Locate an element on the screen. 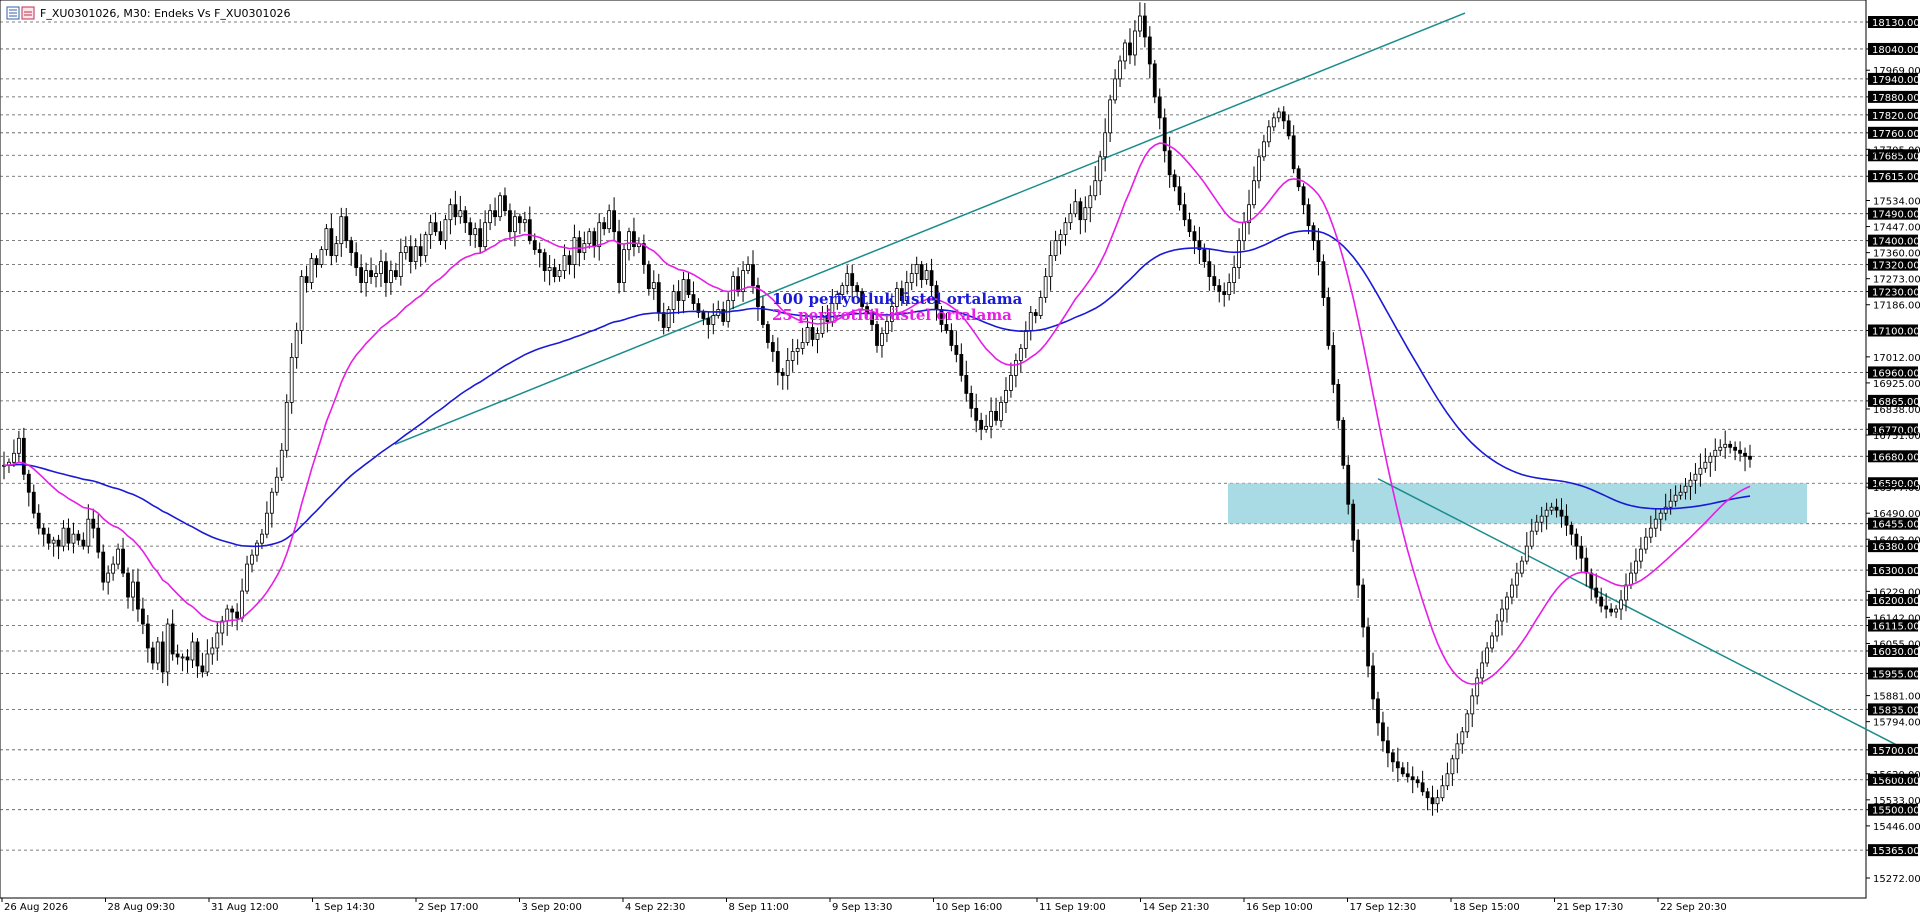  ema25-label: 25 periyotluk üstel ortalama is located at coordinates (892, 315).